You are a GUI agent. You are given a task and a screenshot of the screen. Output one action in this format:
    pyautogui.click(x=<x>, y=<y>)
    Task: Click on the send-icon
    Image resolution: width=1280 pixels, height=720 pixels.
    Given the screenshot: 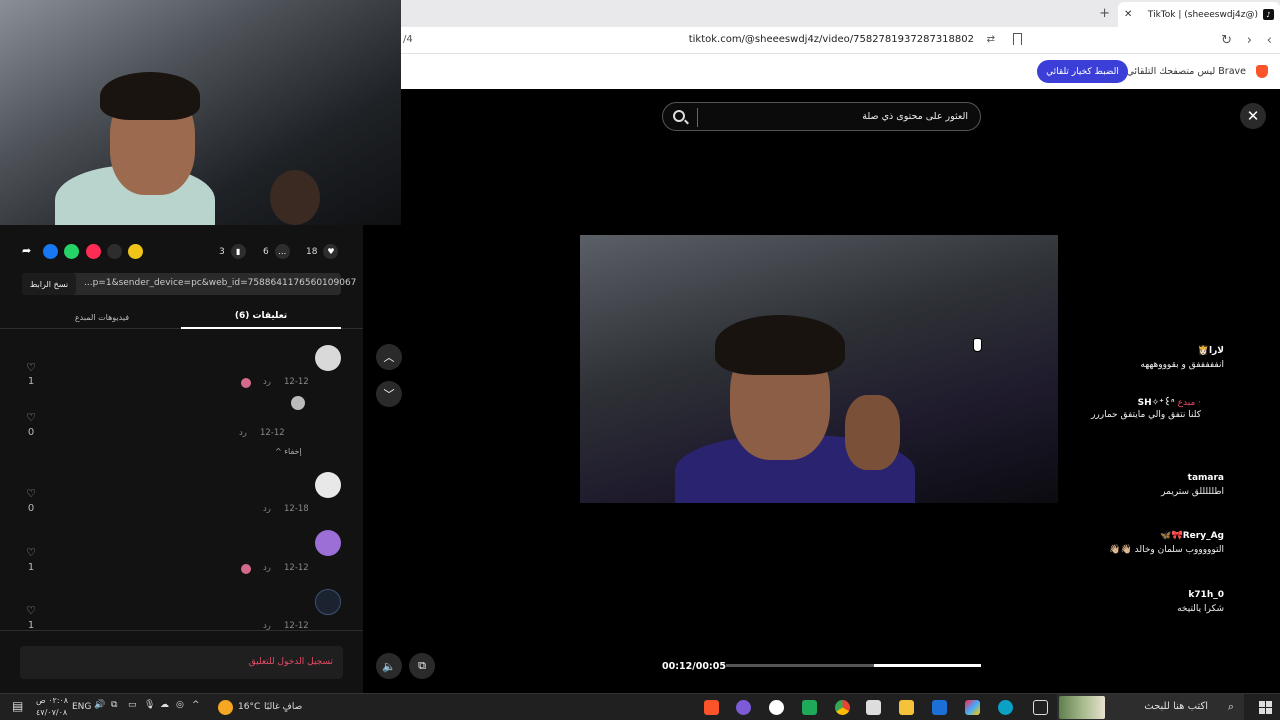 What is the action you would take?
    pyautogui.click(x=93, y=251)
    